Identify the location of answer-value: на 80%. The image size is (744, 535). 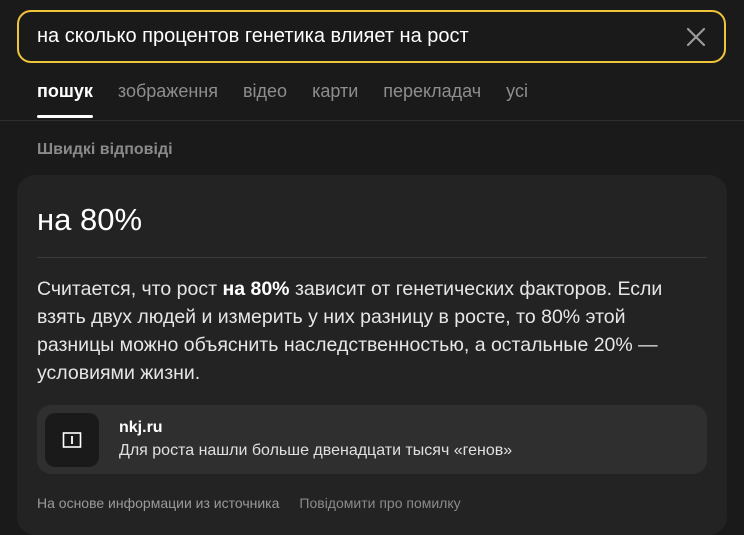
(90, 219).